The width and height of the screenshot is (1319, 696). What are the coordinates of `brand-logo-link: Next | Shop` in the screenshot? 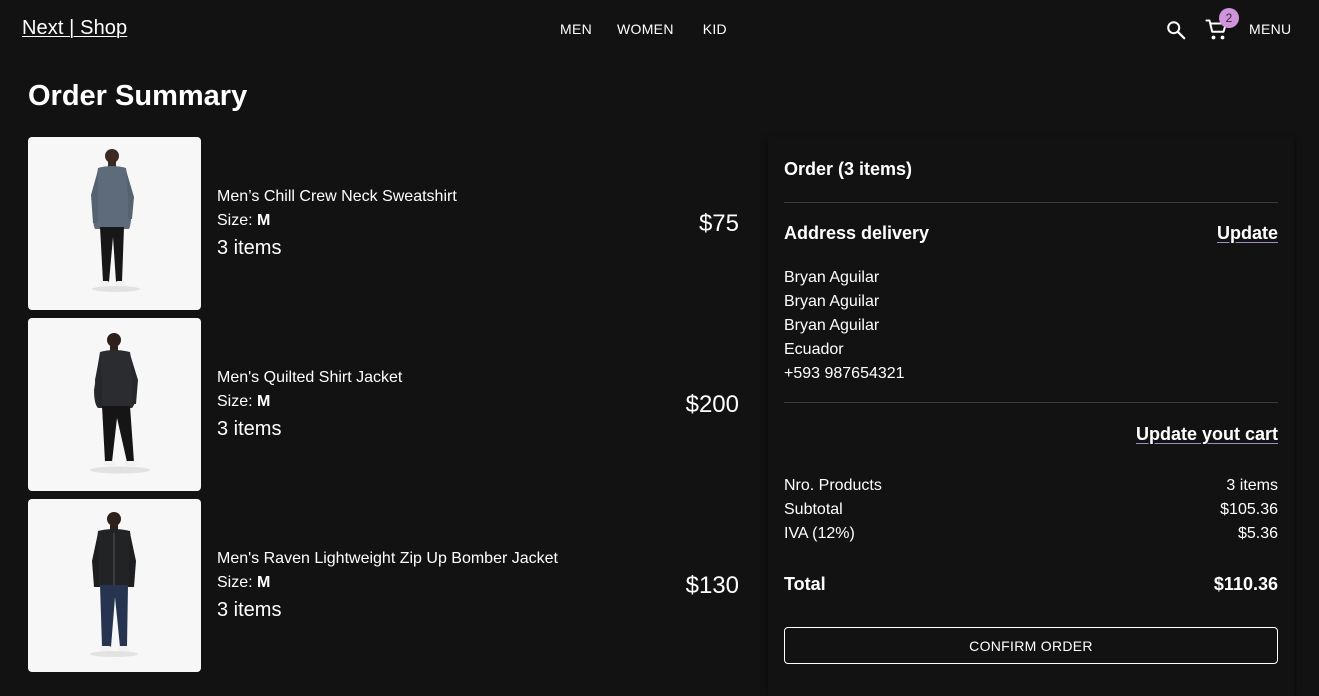 It's located at (74, 28).